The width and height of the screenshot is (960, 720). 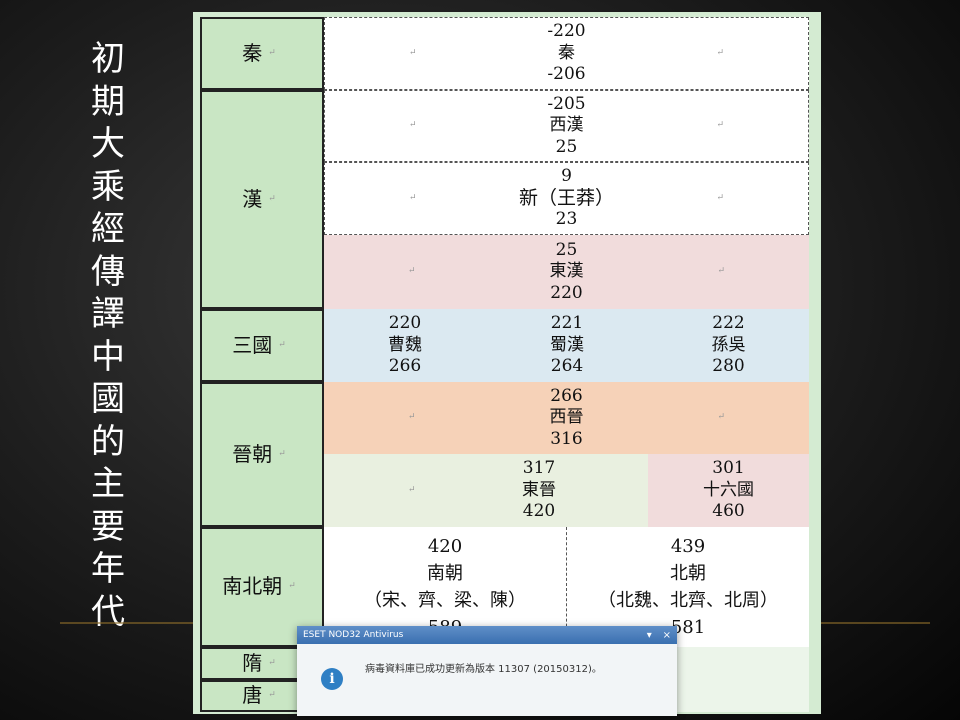 What do you see at coordinates (108, 356) in the screenshot?
I see `title-char: 中` at bounding box center [108, 356].